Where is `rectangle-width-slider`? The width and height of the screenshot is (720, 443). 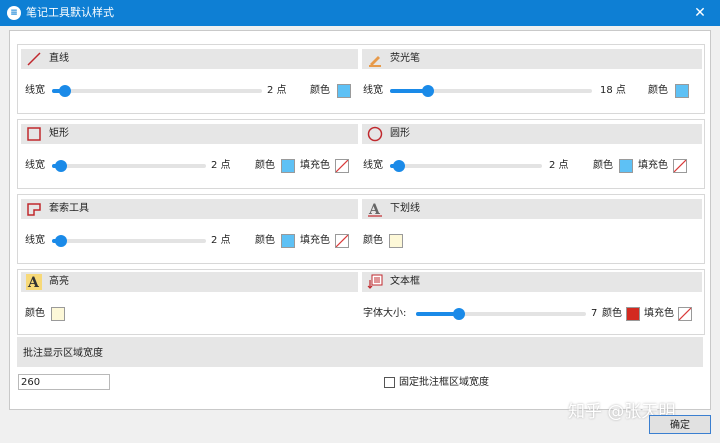
rectangle-width-slider is located at coordinates (129, 166).